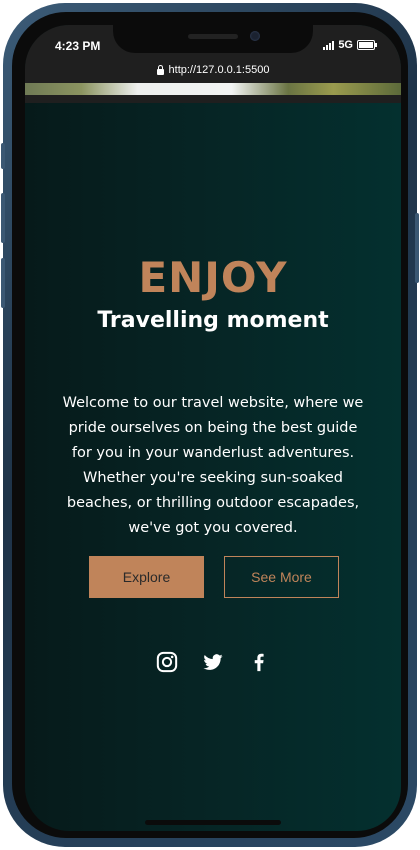 This screenshot has height=850, width=420. I want to click on instagram-icon, so click(167, 662).